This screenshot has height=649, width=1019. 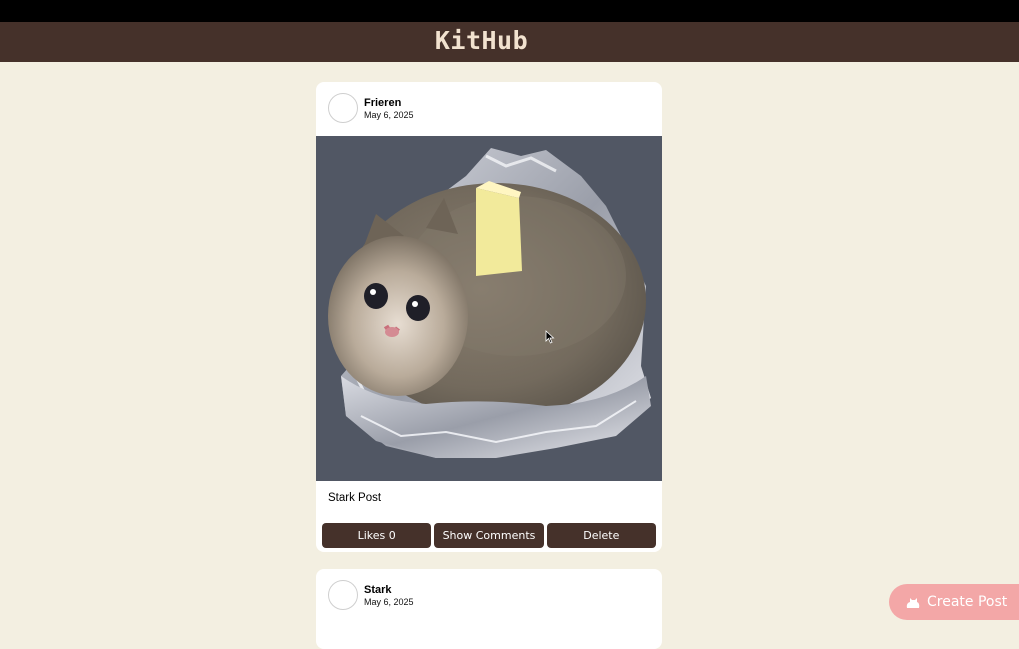 I want to click on cat-icon, so click(x=913, y=603).